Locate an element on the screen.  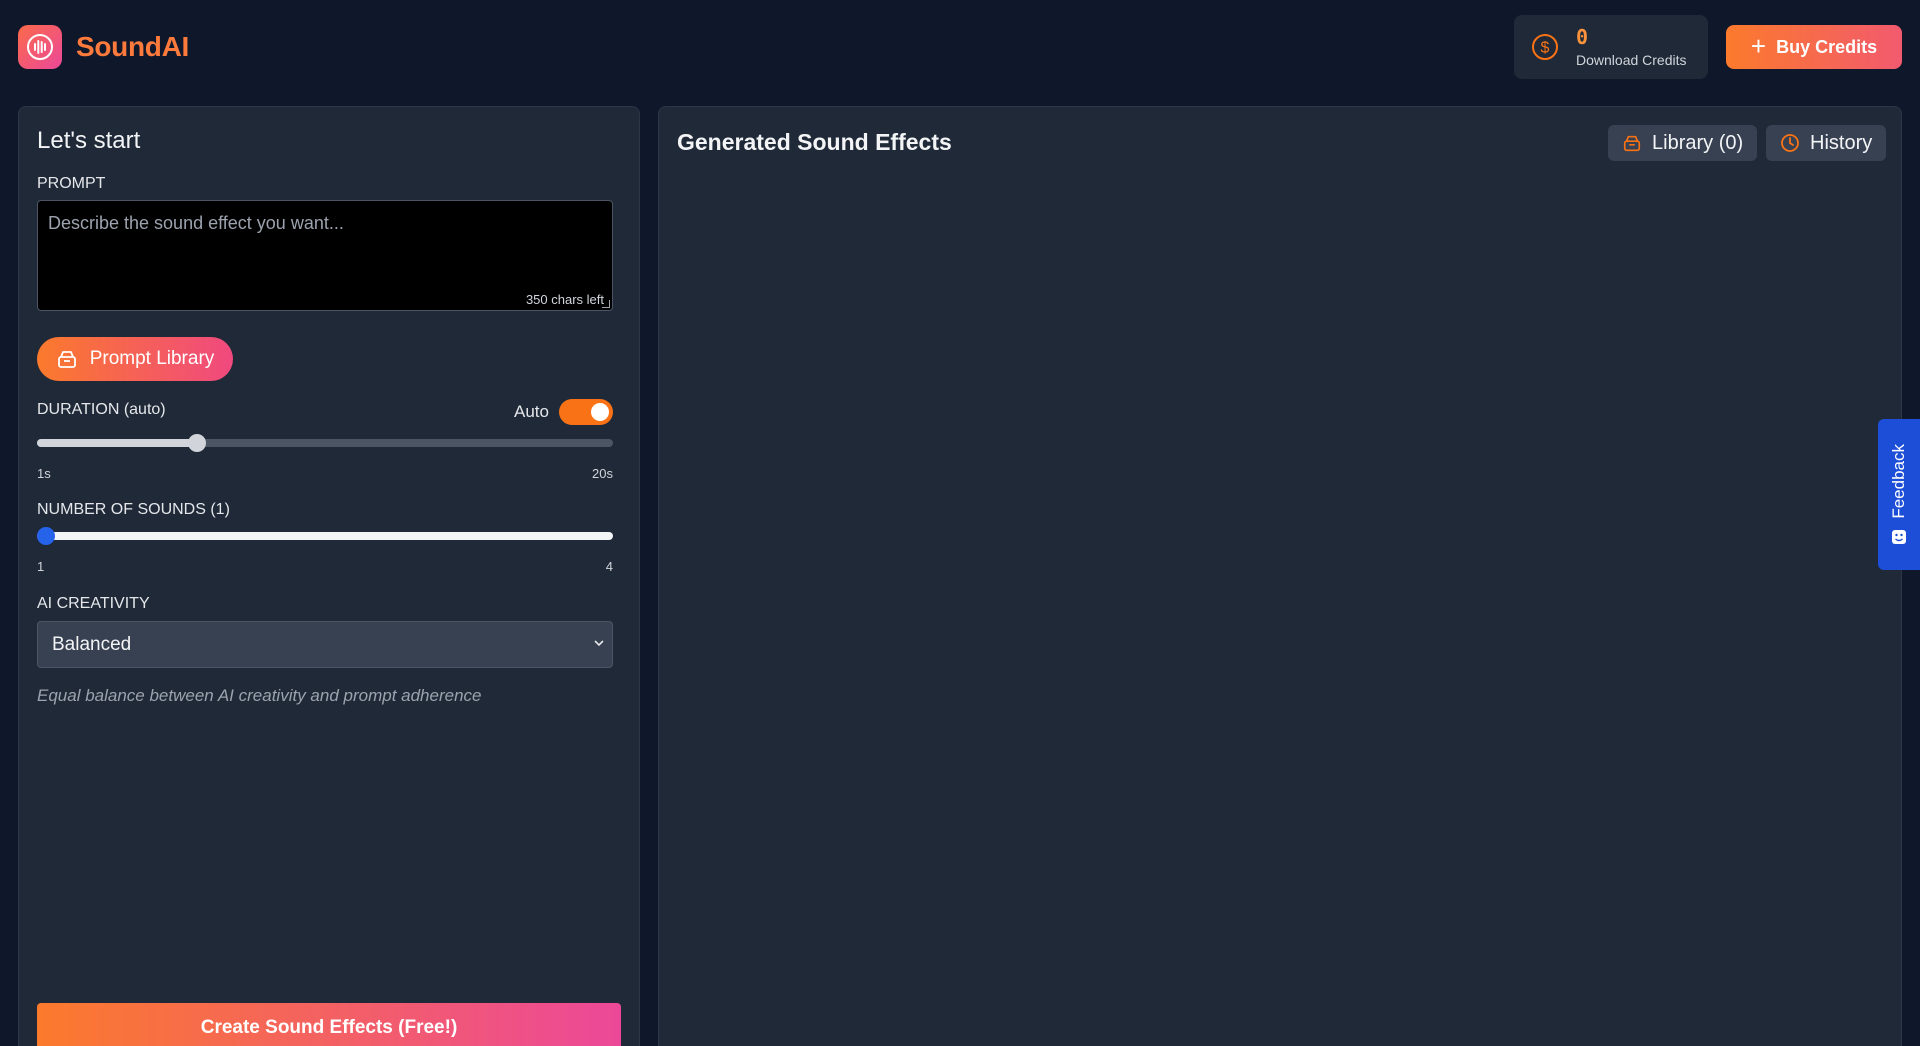
feedback-label: Feedback is located at coordinates (1898, 481).